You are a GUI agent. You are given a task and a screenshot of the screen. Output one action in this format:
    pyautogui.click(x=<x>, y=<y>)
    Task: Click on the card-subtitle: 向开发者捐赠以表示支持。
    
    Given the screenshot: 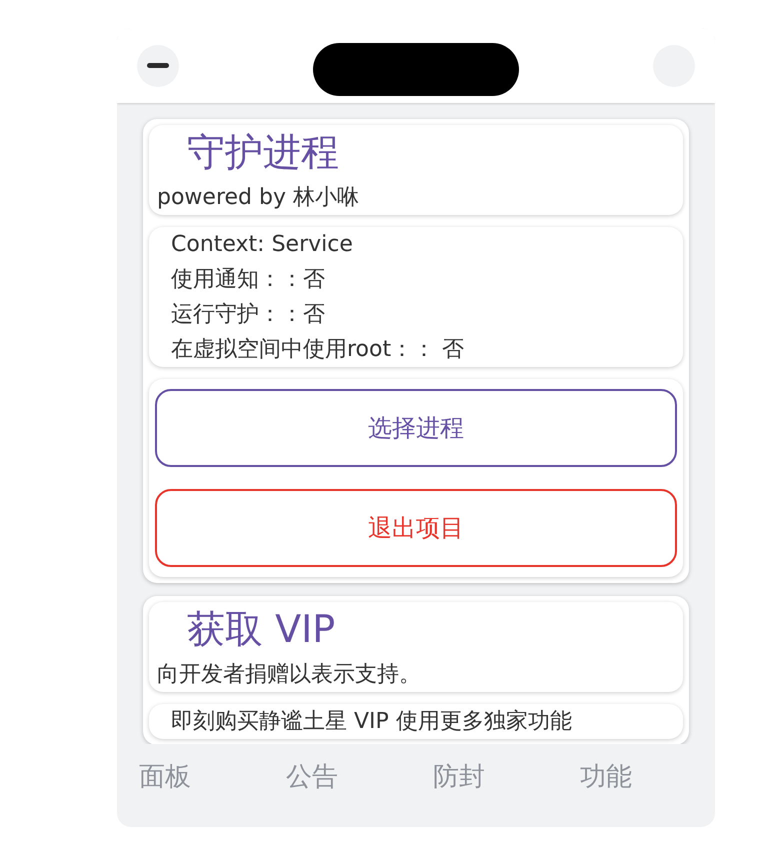 What is the action you would take?
    pyautogui.click(x=289, y=675)
    